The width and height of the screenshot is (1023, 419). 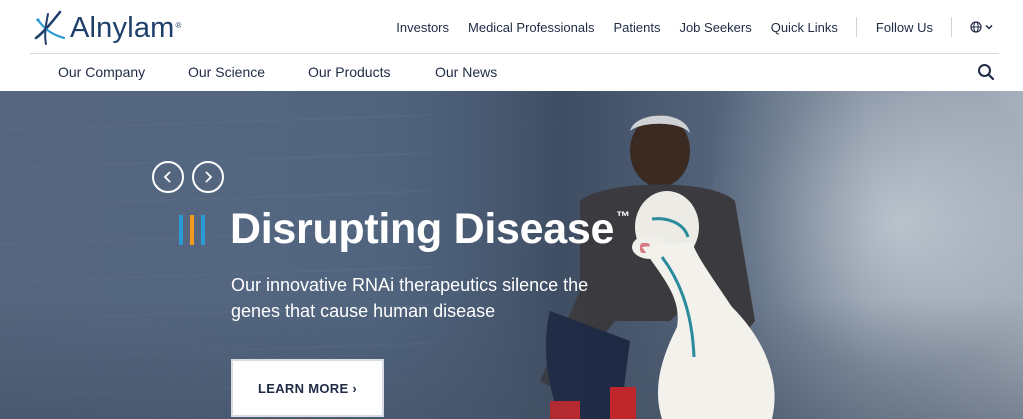 What do you see at coordinates (904, 27) in the screenshot?
I see `nav-follow-us: Follow Us` at bounding box center [904, 27].